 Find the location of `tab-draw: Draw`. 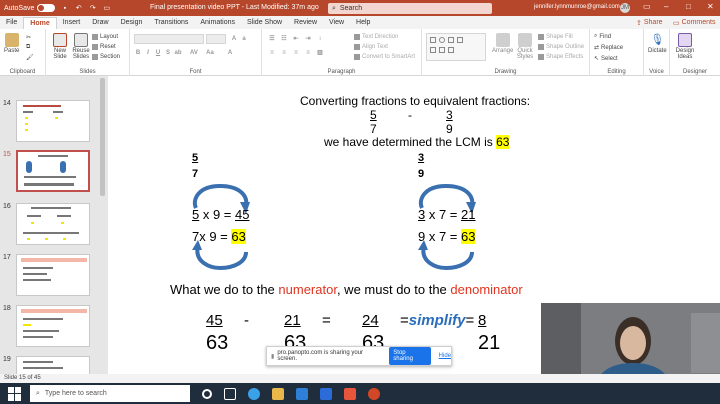

tab-draw: Draw is located at coordinates (100, 23).